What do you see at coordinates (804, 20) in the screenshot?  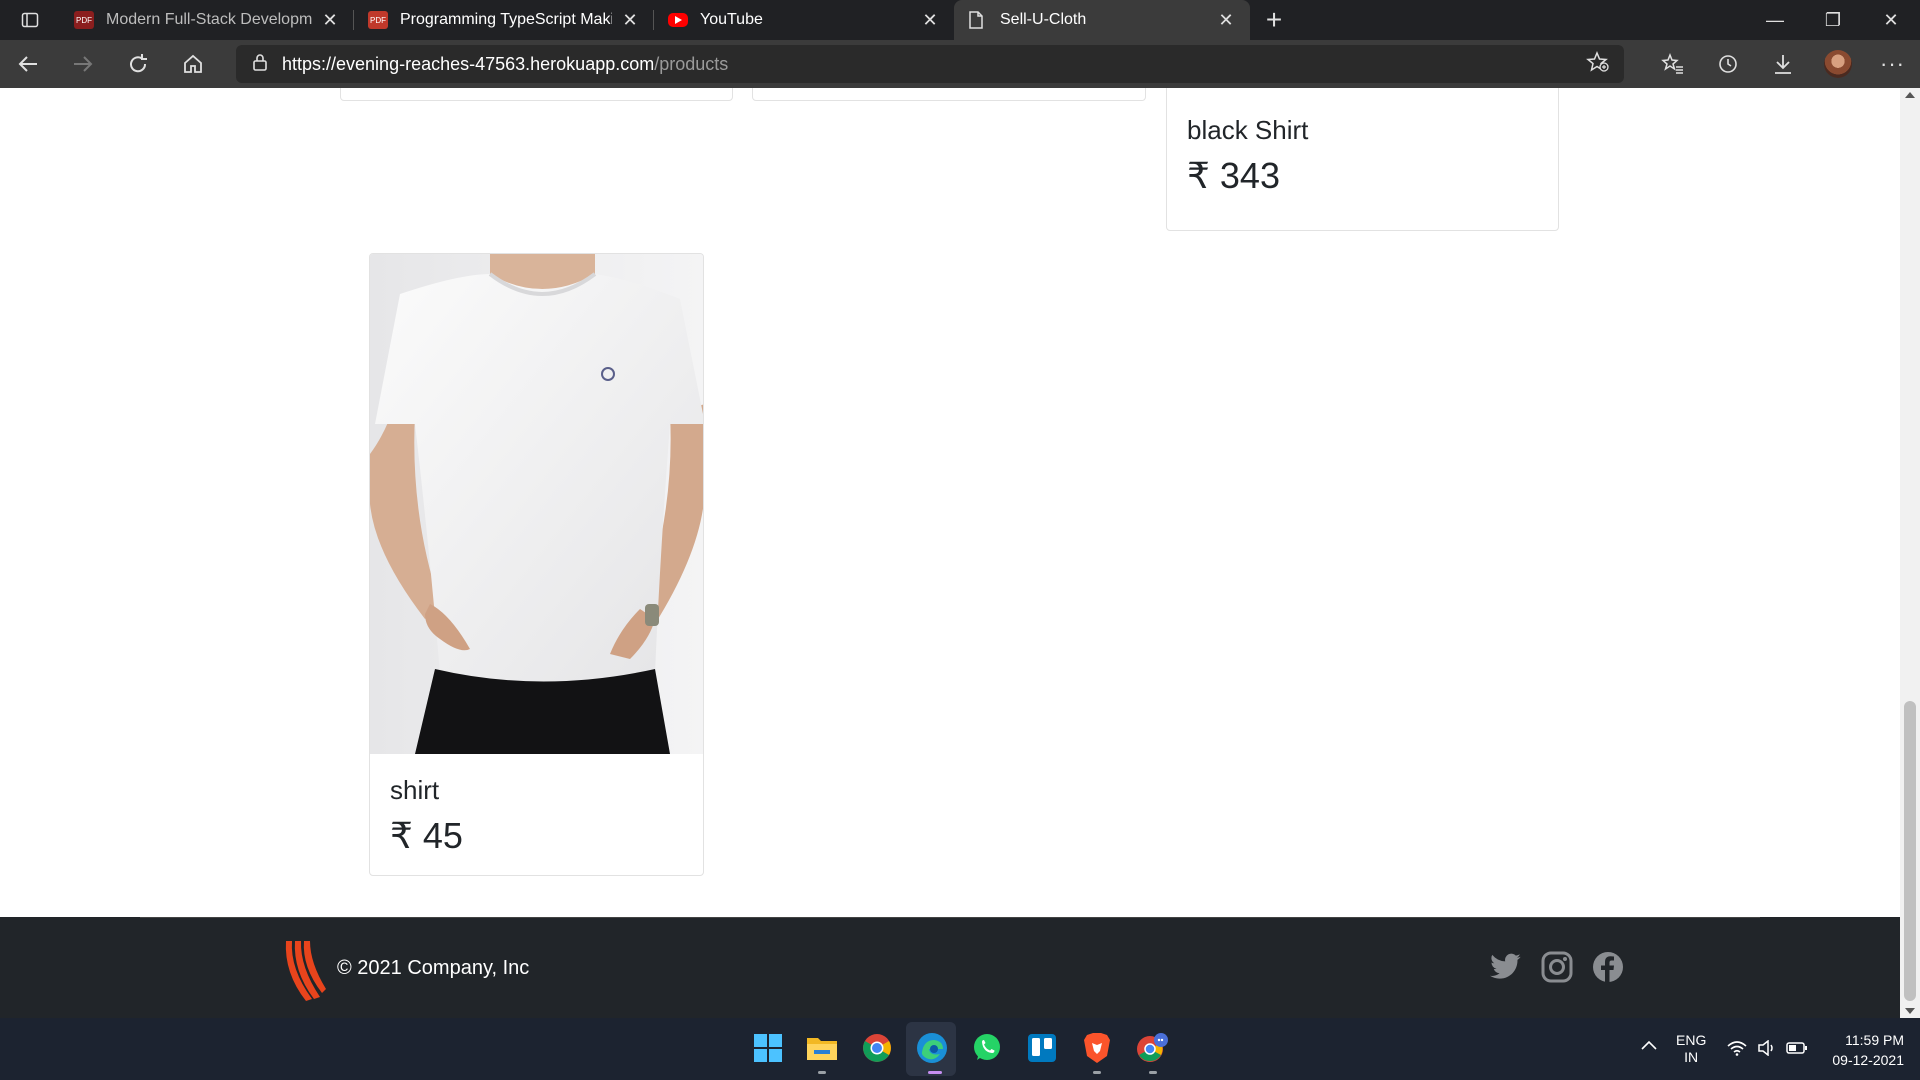 I see `tab-youtube: YouTube ✕` at bounding box center [804, 20].